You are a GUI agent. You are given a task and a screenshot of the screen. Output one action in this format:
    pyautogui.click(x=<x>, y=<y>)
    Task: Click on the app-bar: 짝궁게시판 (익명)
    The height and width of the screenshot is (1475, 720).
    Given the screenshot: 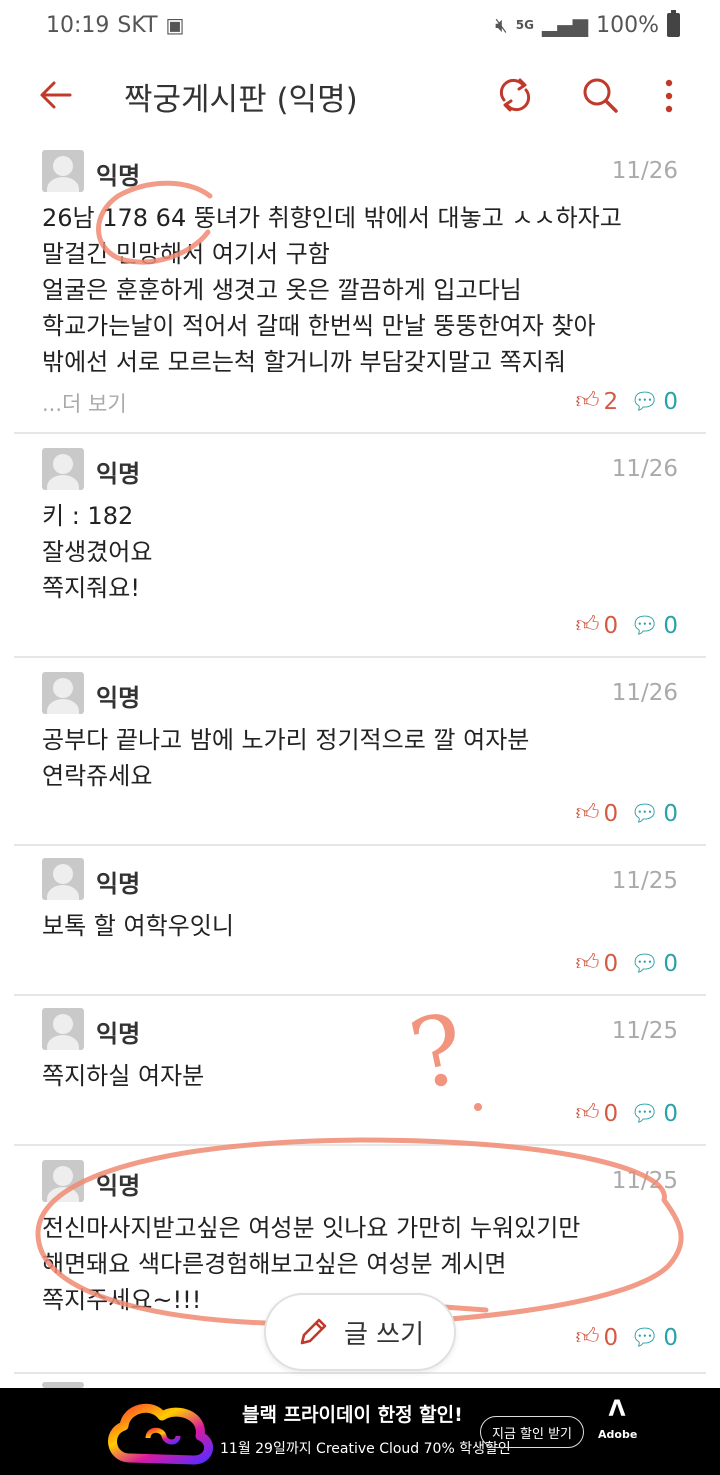 What is the action you would take?
    pyautogui.click(x=360, y=96)
    